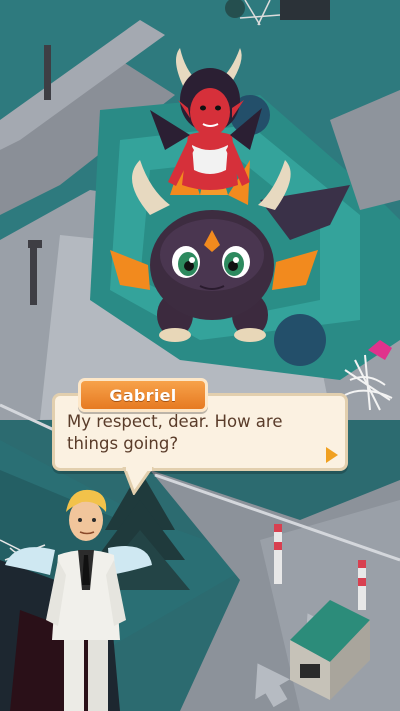 Image resolution: width=400 pixels, height=711 pixels. Describe the element at coordinates (138, 481) in the screenshot. I see `bubble-tail` at that location.